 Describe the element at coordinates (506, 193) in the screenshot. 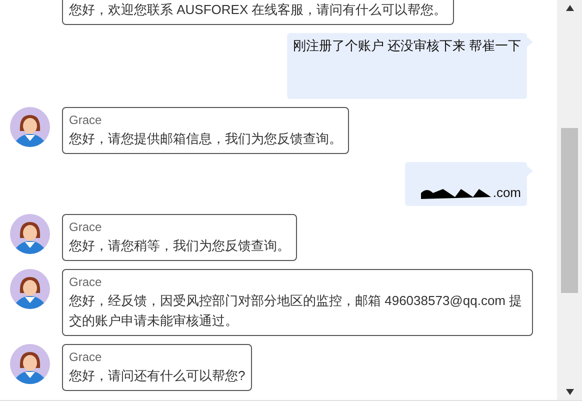

I see `message-text: .com` at that location.